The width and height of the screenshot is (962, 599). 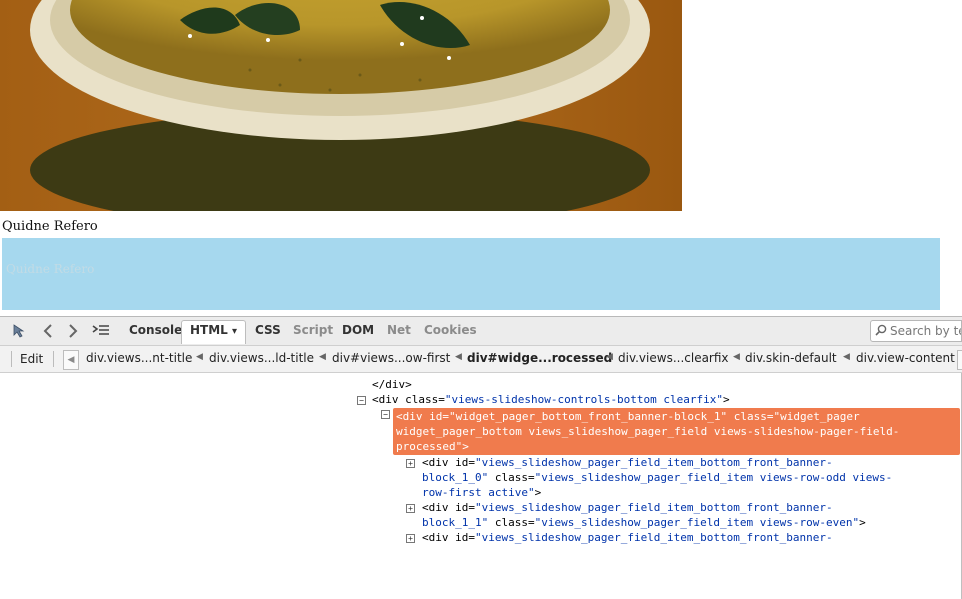 I want to click on image-caption: Quidne Refero, so click(x=50, y=226).